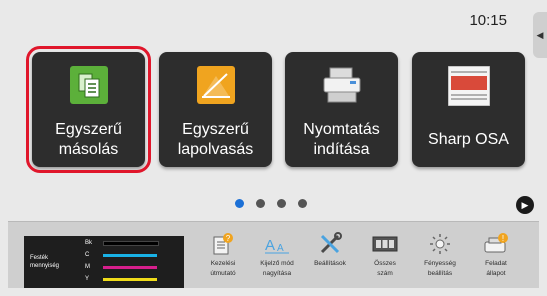 This screenshot has height=296, width=547. Describe the element at coordinates (468, 139) in the screenshot. I see `tile-label: Sharp OSA` at that location.